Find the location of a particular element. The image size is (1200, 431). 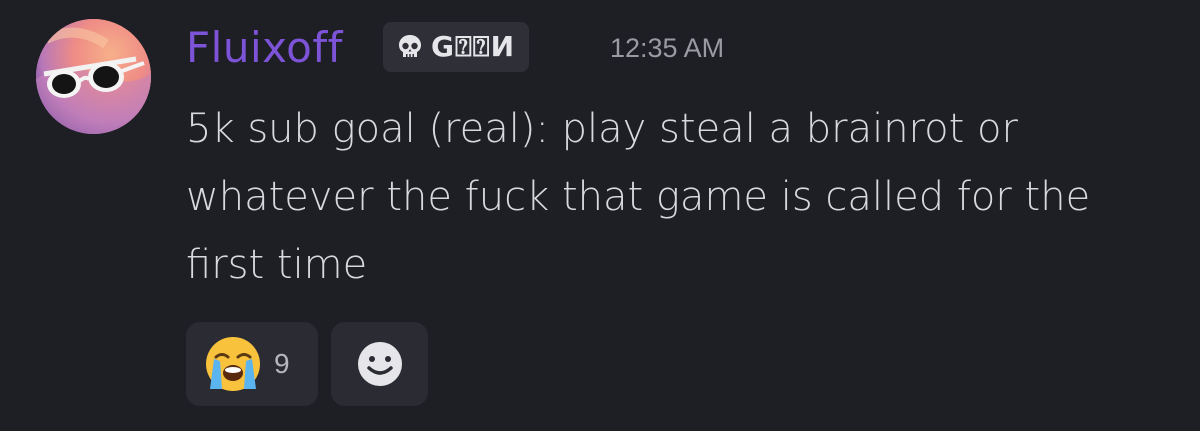

author-avatar is located at coordinates (93, 76).